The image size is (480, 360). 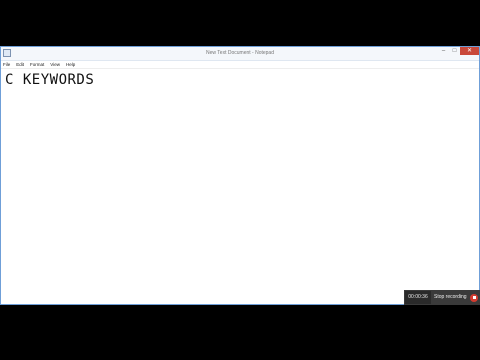 What do you see at coordinates (6, 65) in the screenshot?
I see `menu-file: File` at bounding box center [6, 65].